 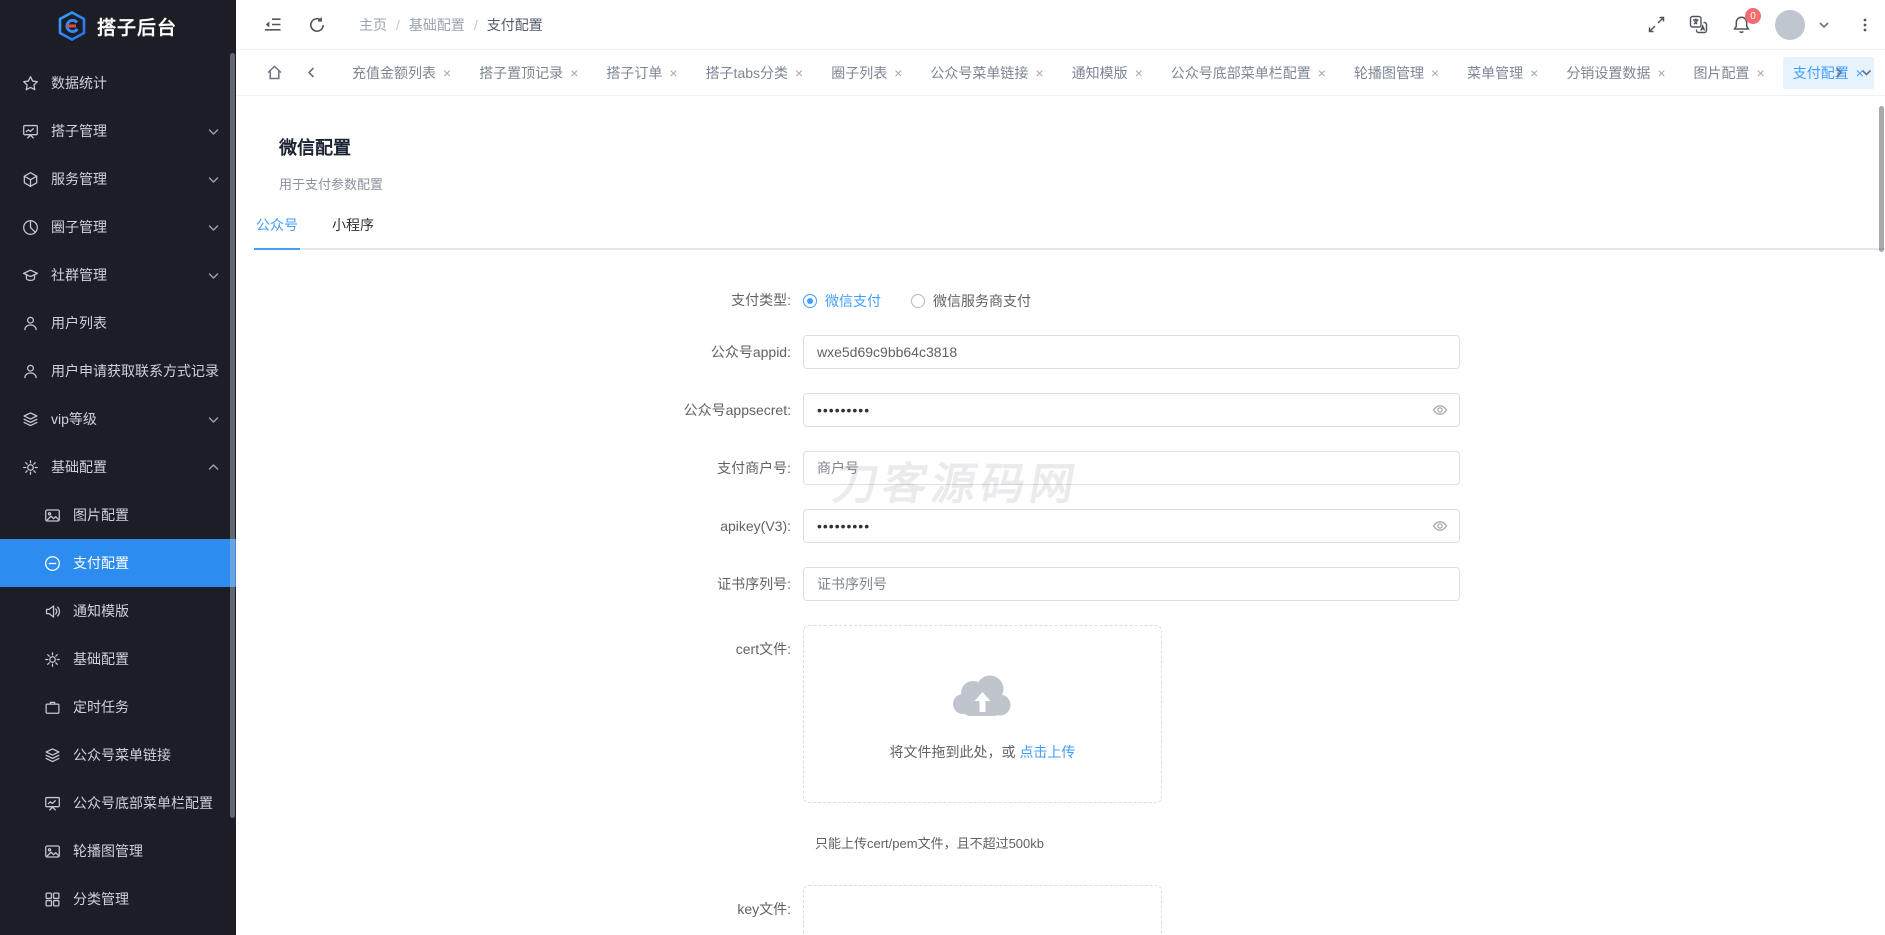 I want to click on cert-serial-input, so click(x=1131, y=584).